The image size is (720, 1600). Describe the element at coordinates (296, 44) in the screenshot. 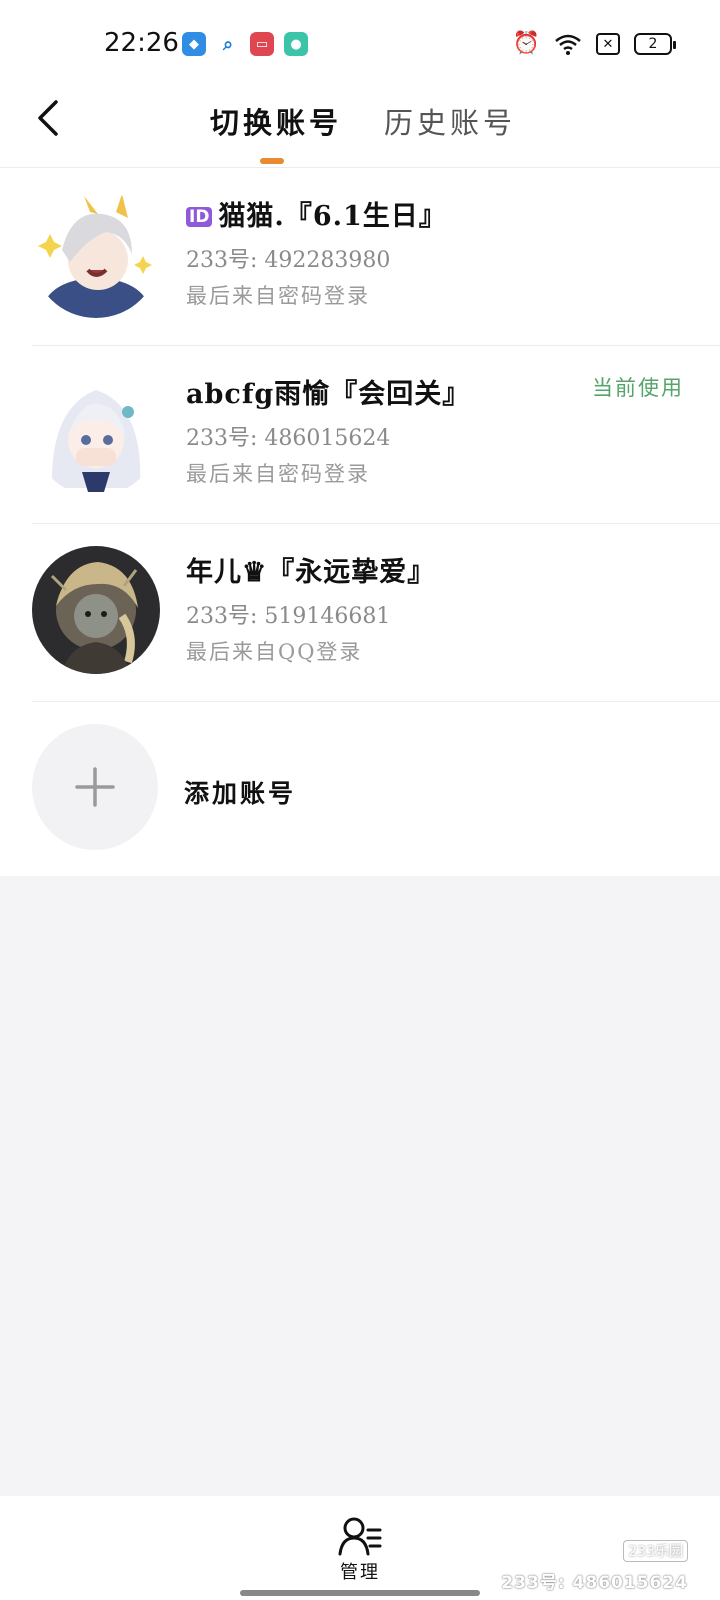

I see `message-icon: ●` at that location.